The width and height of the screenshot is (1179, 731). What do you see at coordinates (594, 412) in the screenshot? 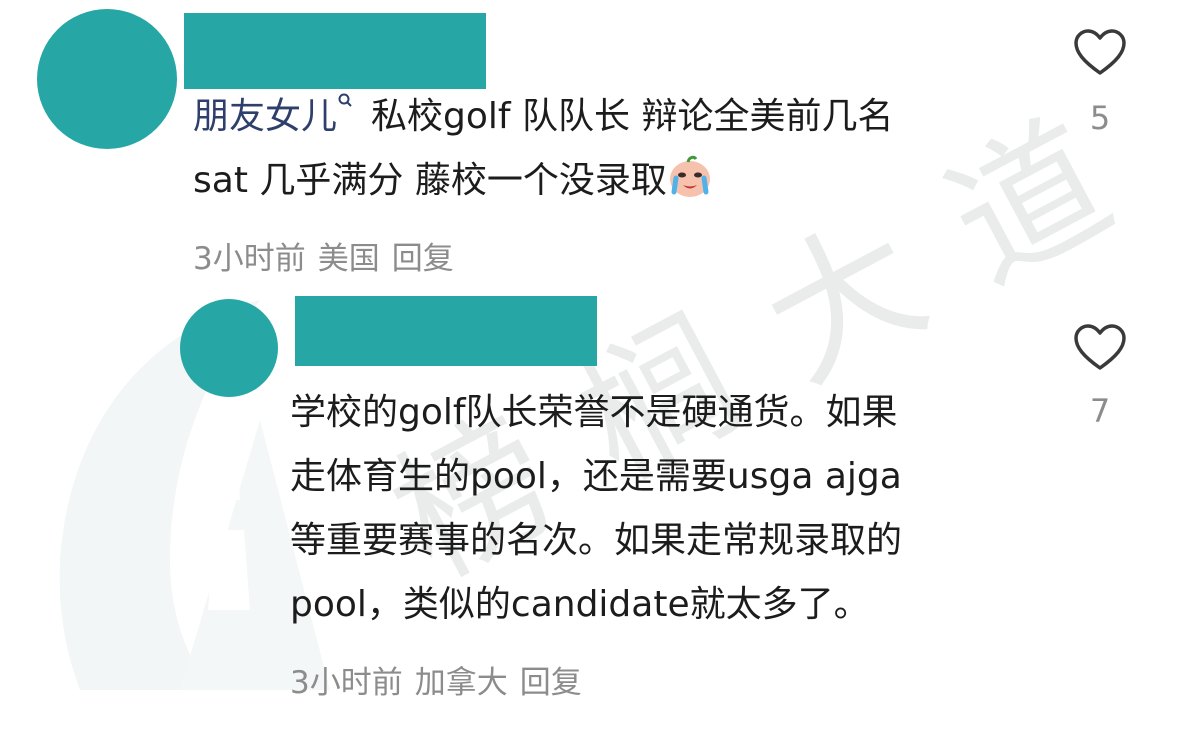
I see `comment-line: 学校的golf队长荣誉不是硬通货。如果` at bounding box center [594, 412].